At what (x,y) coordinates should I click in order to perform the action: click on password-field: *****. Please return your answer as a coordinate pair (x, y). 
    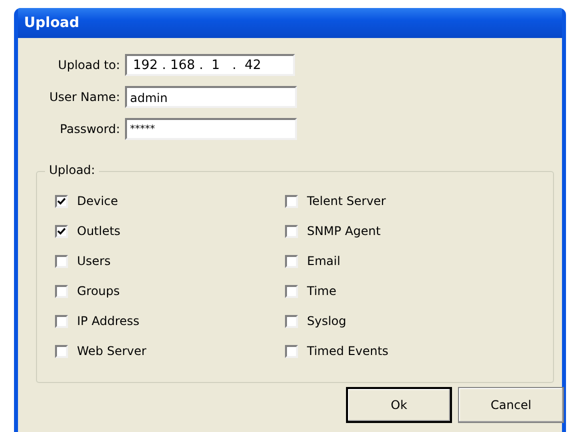
    Looking at the image, I should click on (211, 129).